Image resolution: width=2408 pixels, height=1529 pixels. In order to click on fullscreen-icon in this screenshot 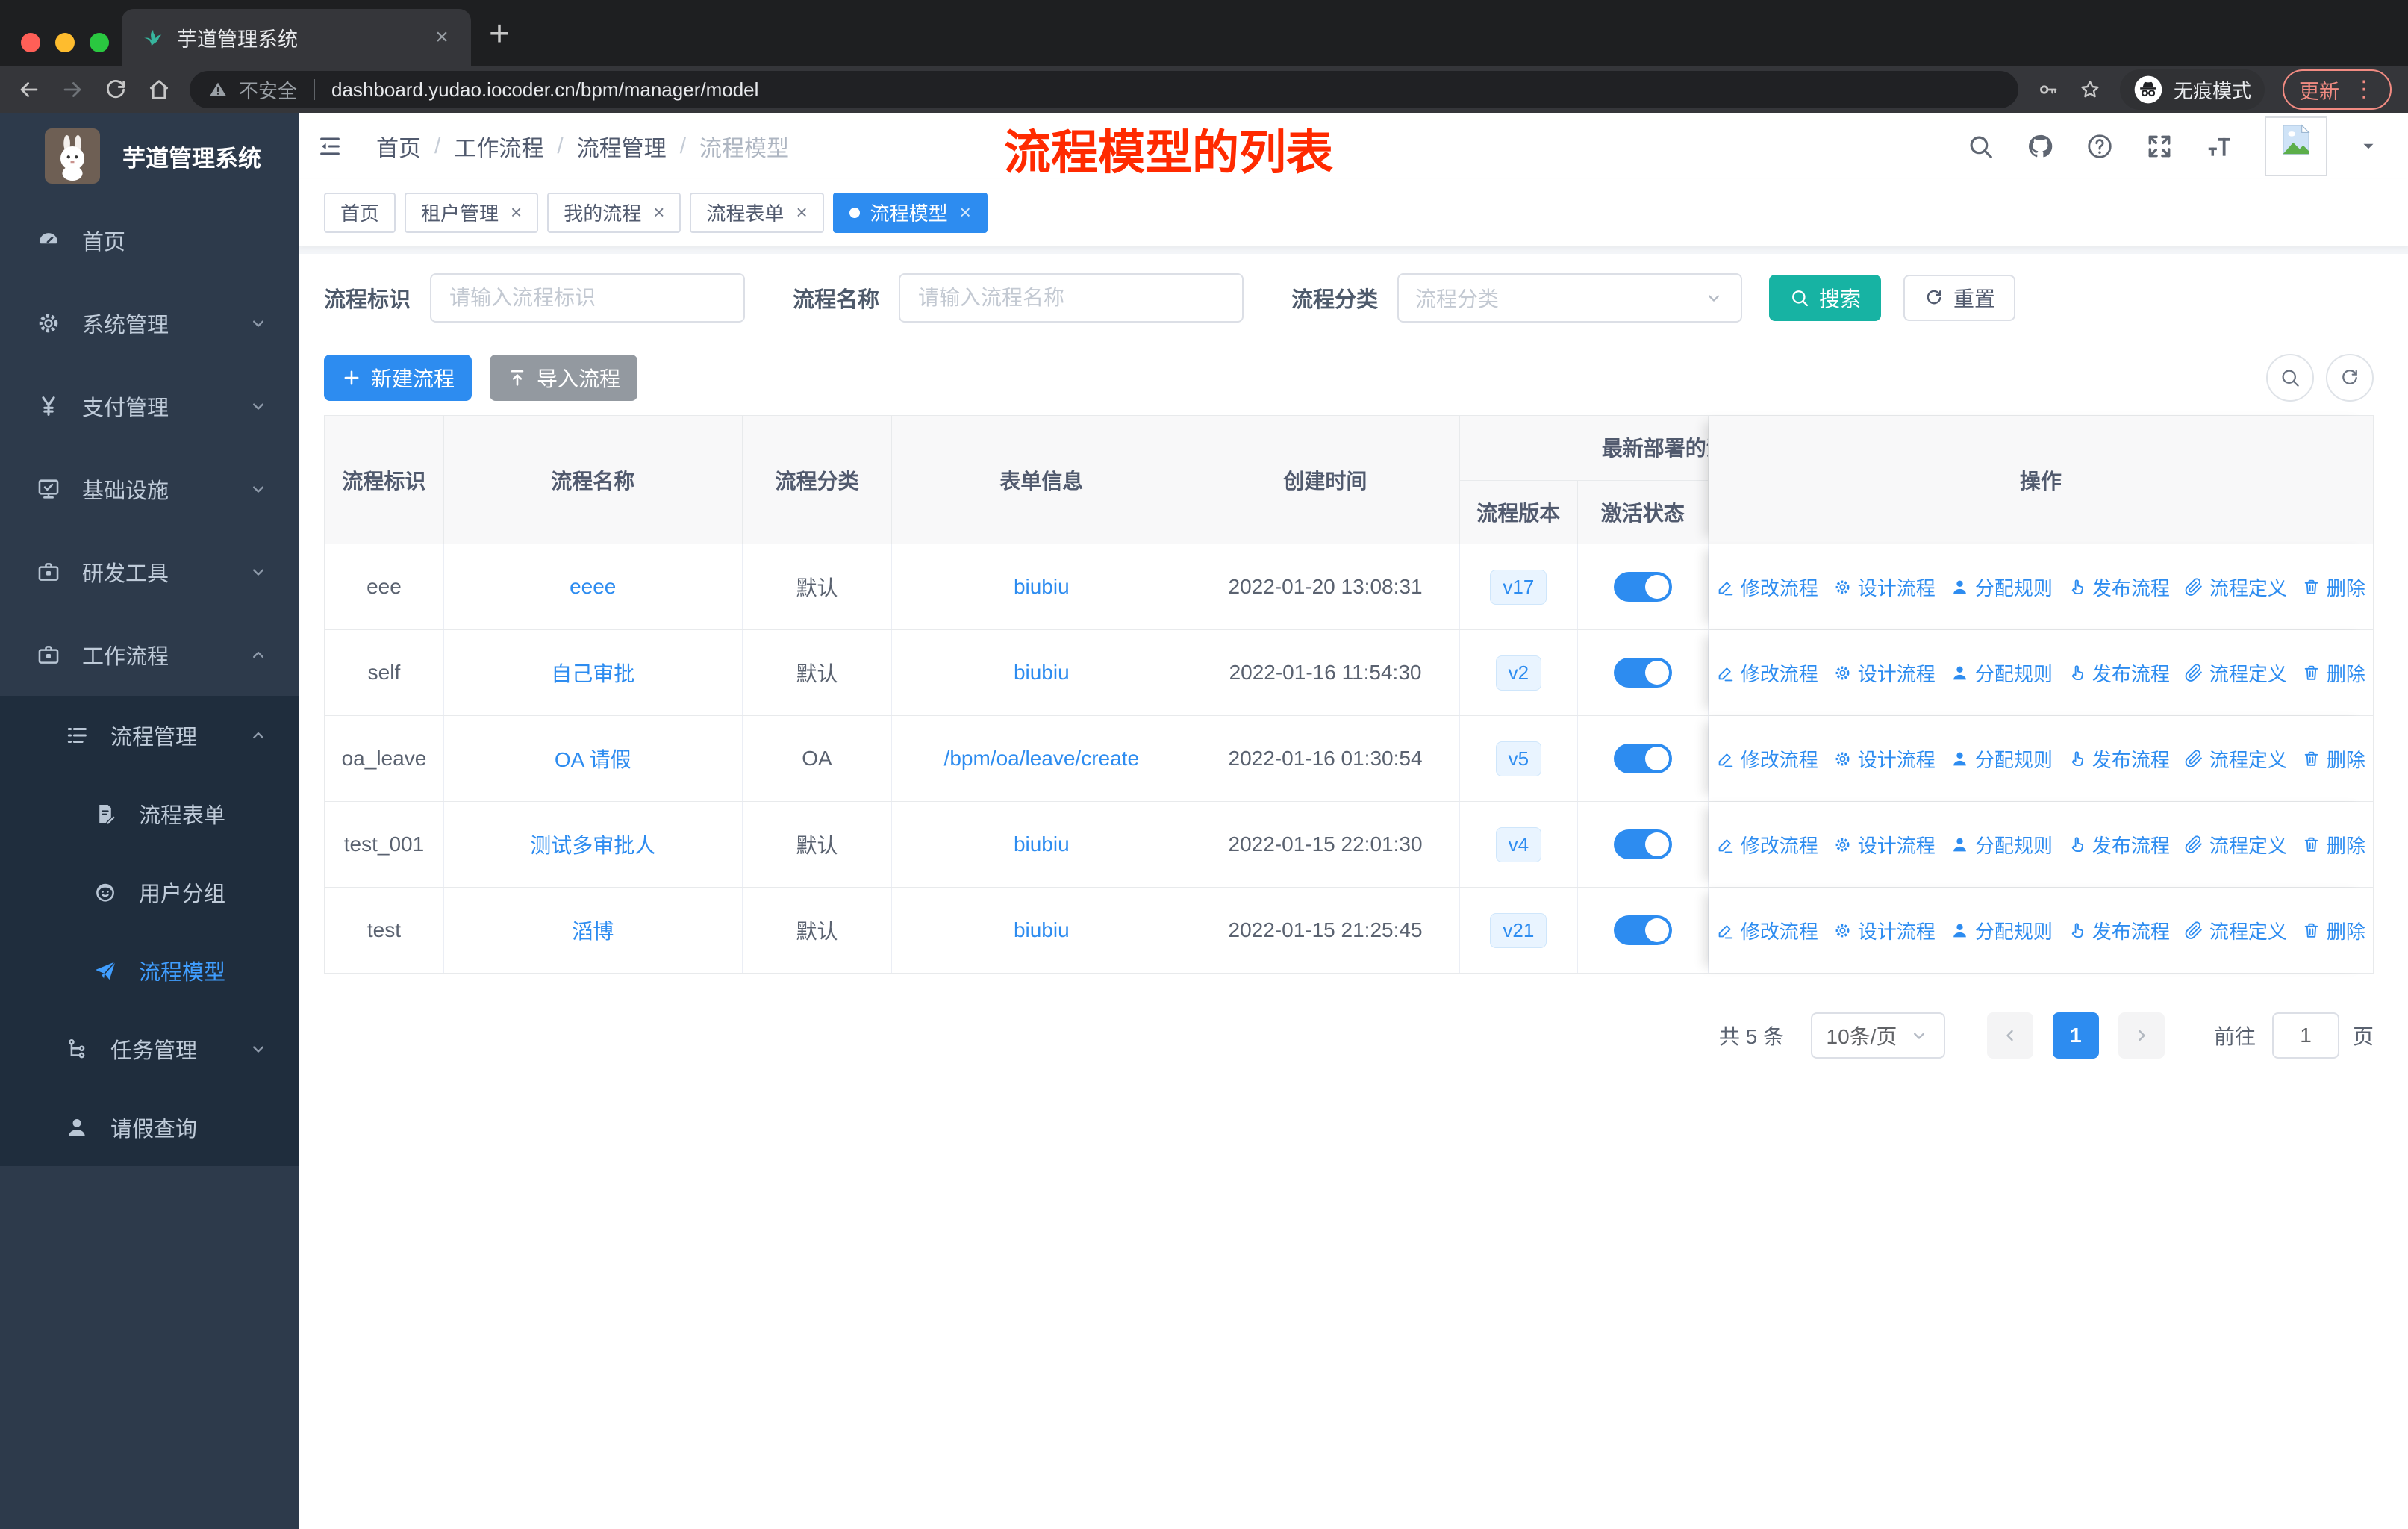, I will do `click(2159, 146)`.